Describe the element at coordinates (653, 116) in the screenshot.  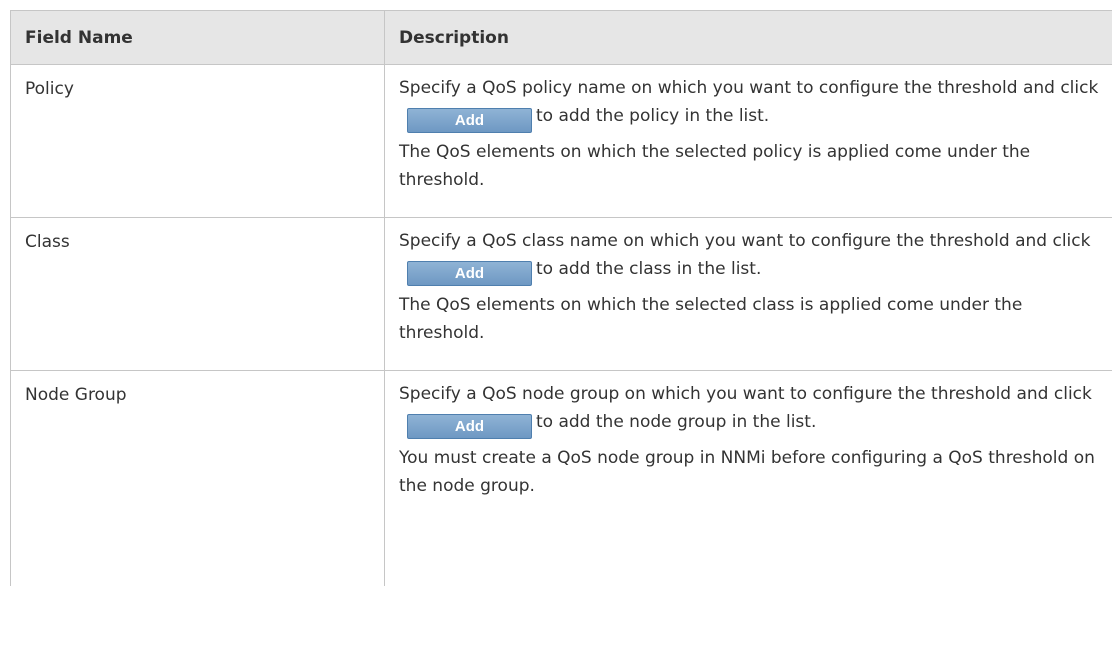
I see `description-text-post: to add the policy in the list.` at that location.